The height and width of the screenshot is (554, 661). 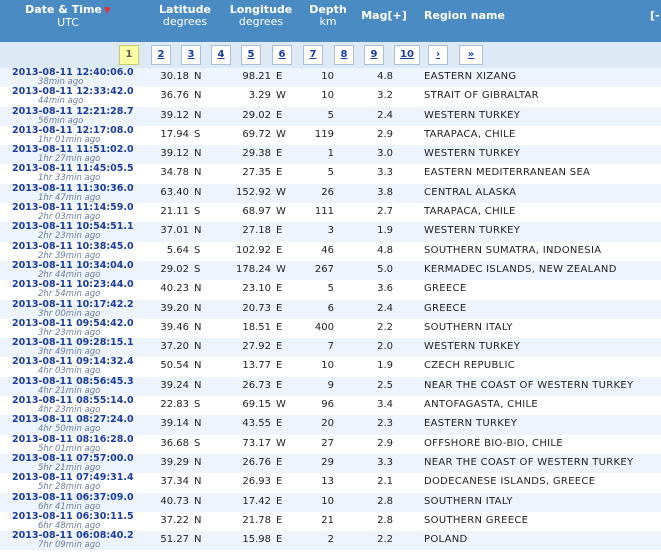 I want to click on col-longitude-header: Longitude degrees, so click(x=261, y=16).